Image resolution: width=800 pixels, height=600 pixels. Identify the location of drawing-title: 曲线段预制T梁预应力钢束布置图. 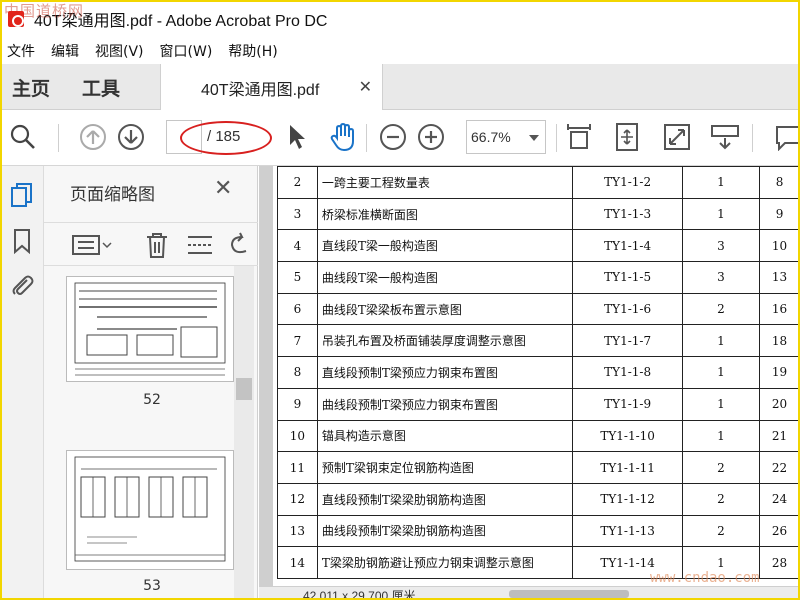
(445, 404).